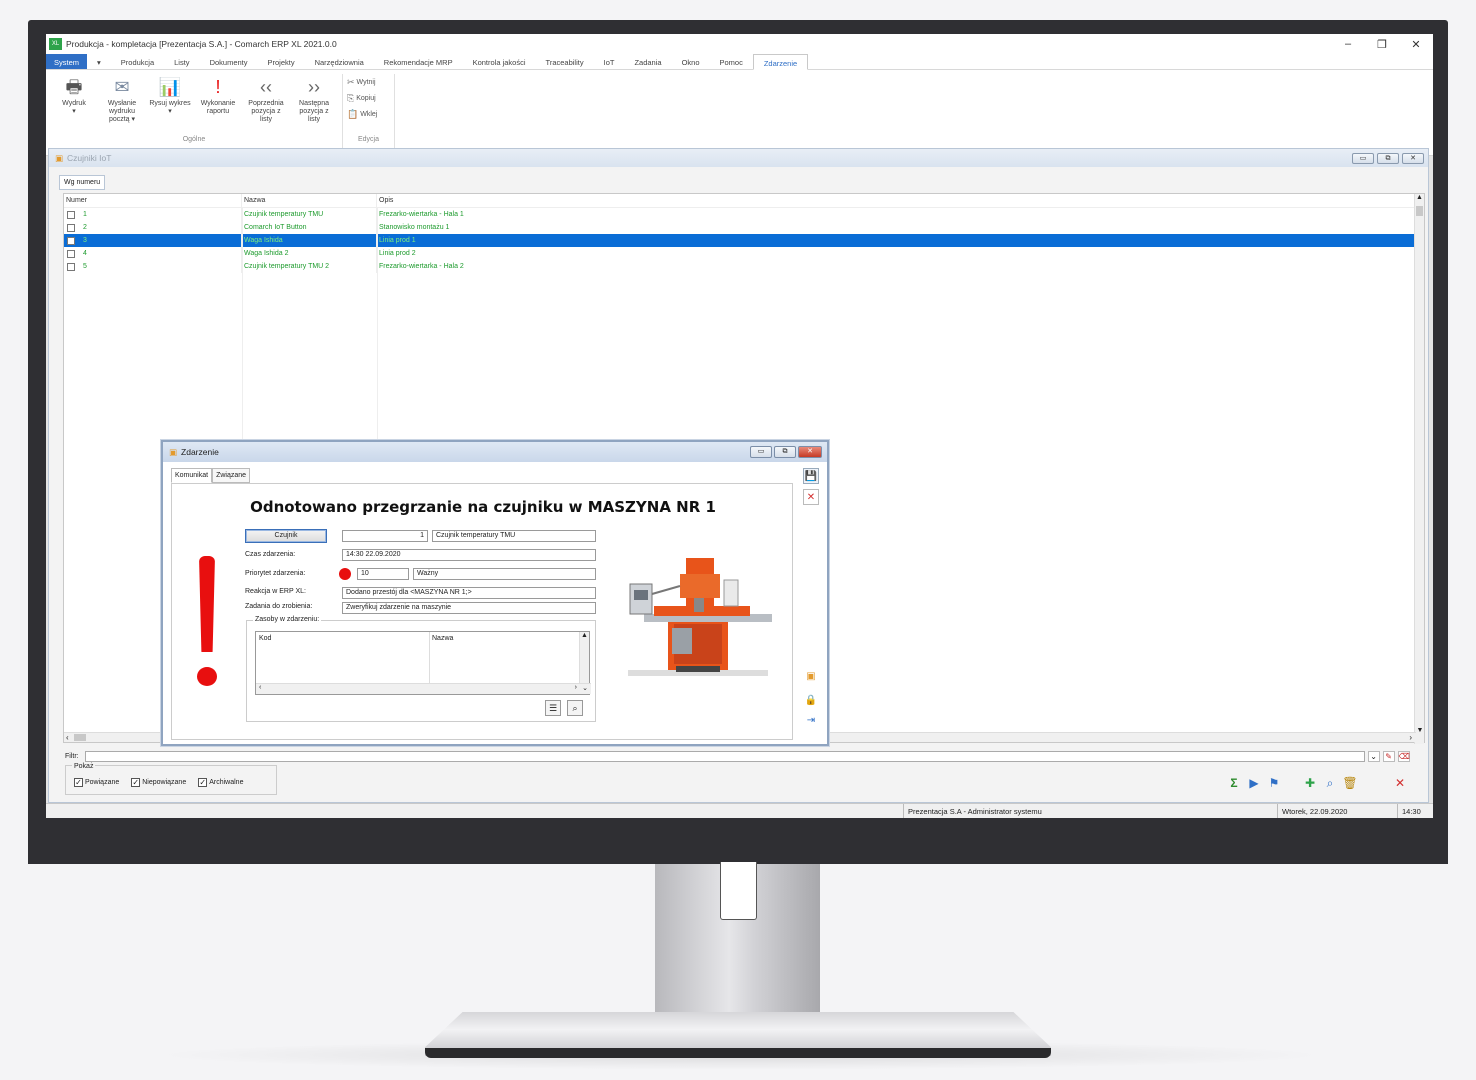  I want to click on menu-item: Zadania, so click(647, 61).